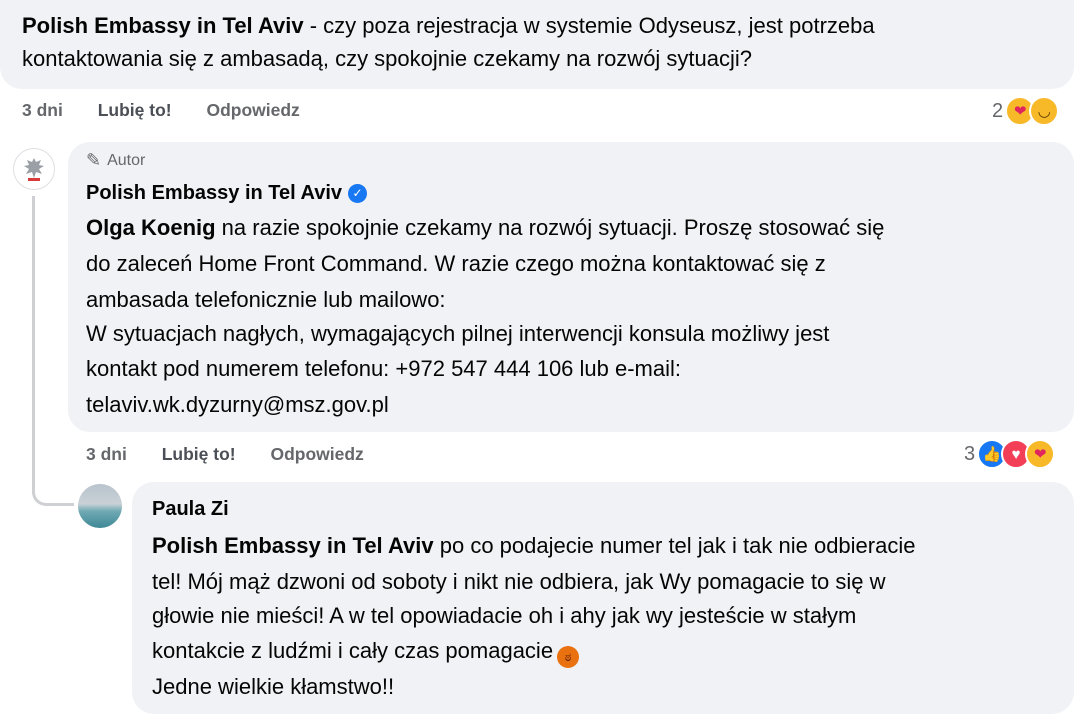 The height and width of the screenshot is (720, 1084). What do you see at coordinates (106, 454) in the screenshot?
I see `comment-2-time: 3 dni` at bounding box center [106, 454].